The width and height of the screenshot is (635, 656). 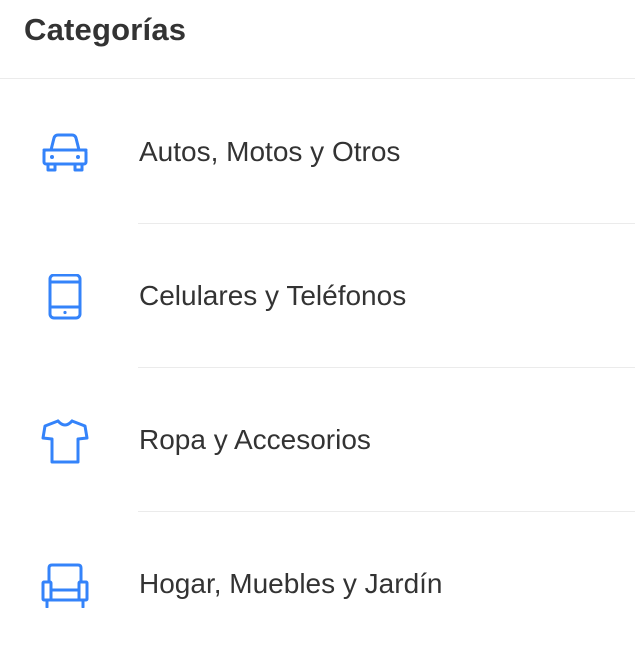 What do you see at coordinates (65, 585) in the screenshot?
I see `armchair-icon` at bounding box center [65, 585].